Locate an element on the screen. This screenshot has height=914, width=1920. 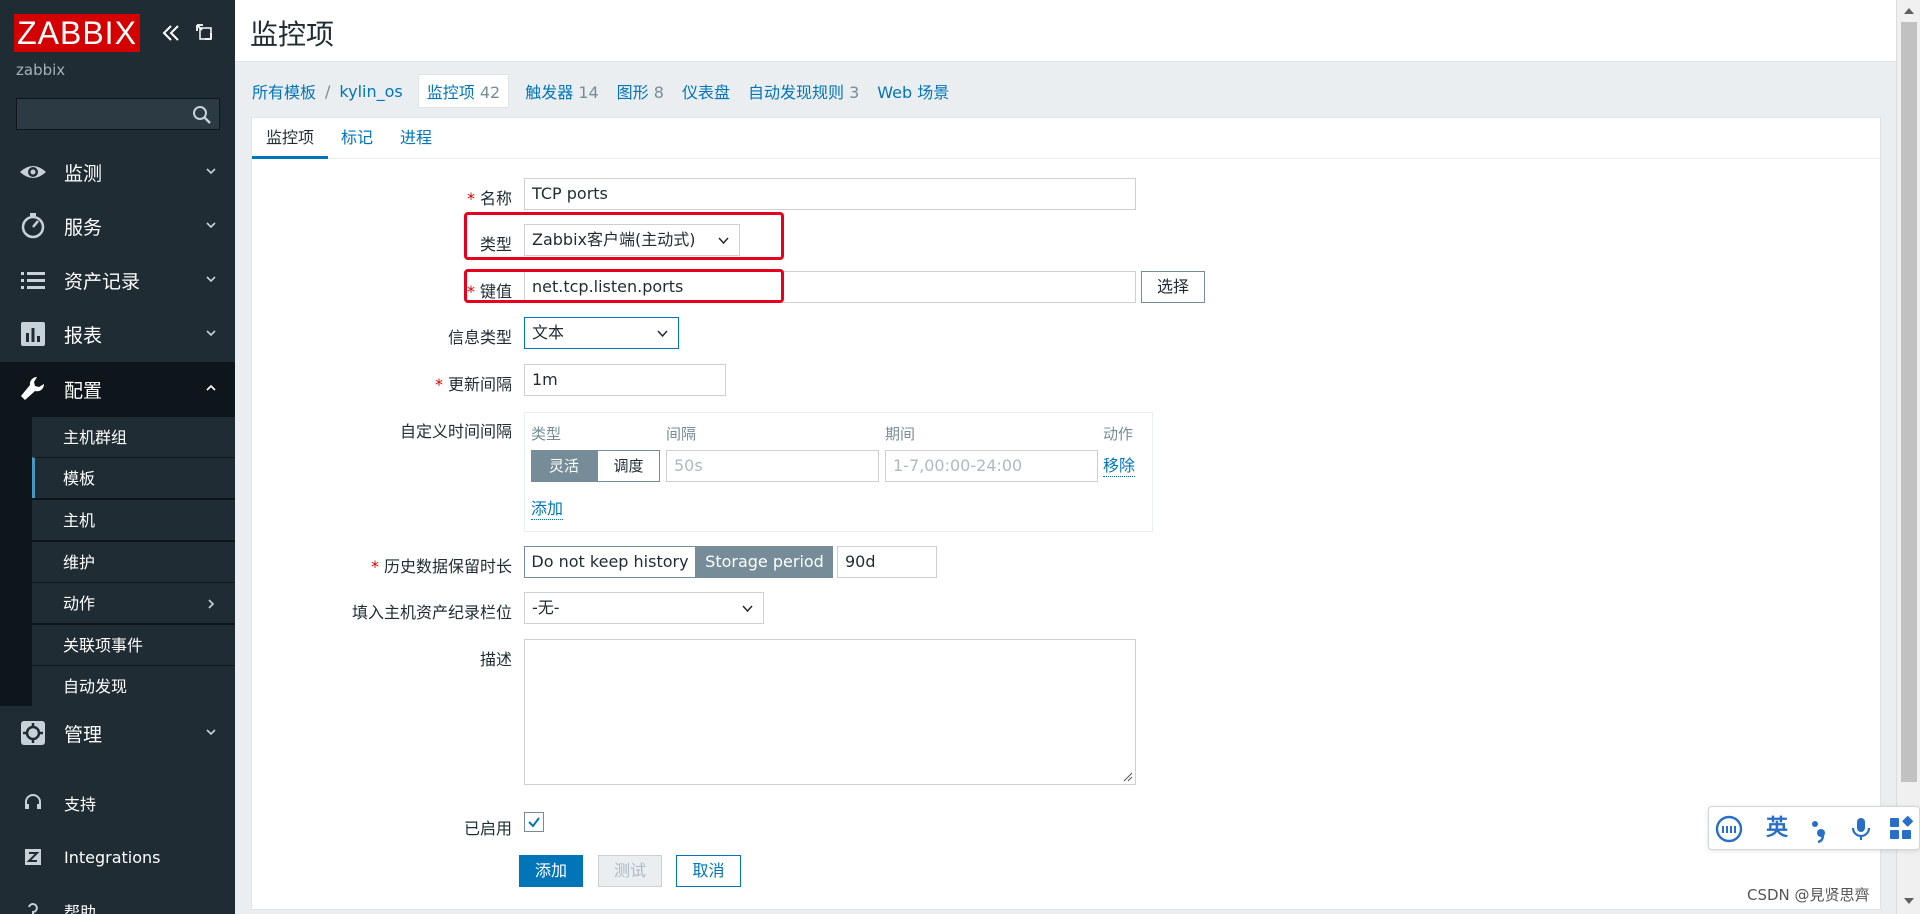
cancel-button: 取消 is located at coordinates (708, 871).